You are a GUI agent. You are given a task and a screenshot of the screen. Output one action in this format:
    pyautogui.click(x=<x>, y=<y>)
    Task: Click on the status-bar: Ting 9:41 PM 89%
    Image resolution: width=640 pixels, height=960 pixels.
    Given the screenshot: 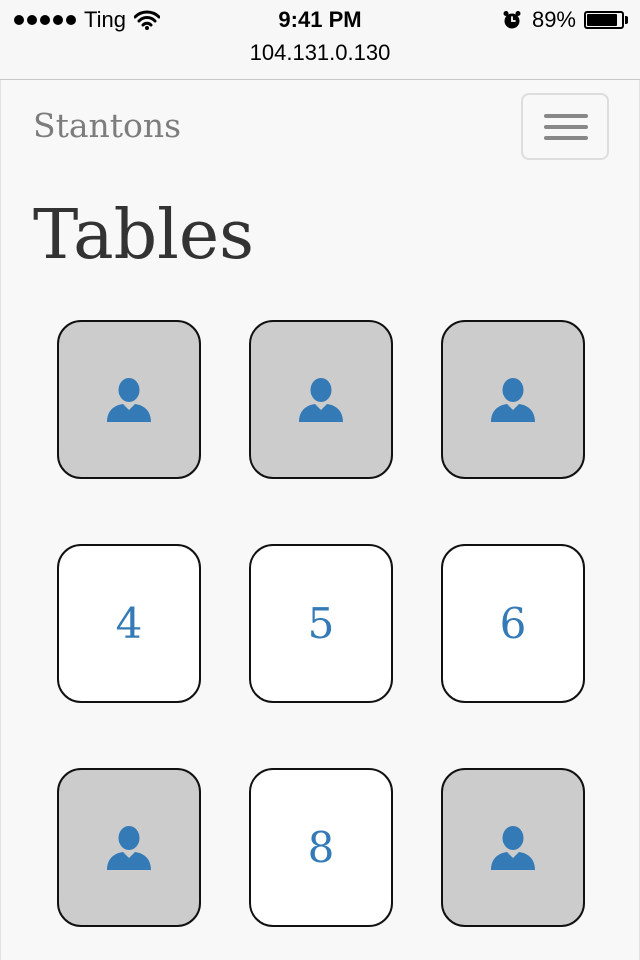 What is the action you would take?
    pyautogui.click(x=320, y=20)
    